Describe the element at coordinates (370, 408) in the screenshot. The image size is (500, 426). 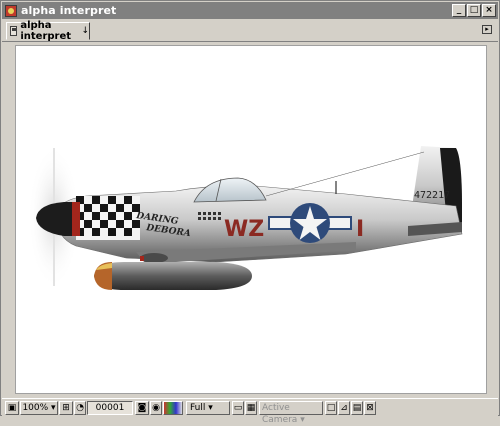
I see `flowchart-icon: ⊠` at that location.